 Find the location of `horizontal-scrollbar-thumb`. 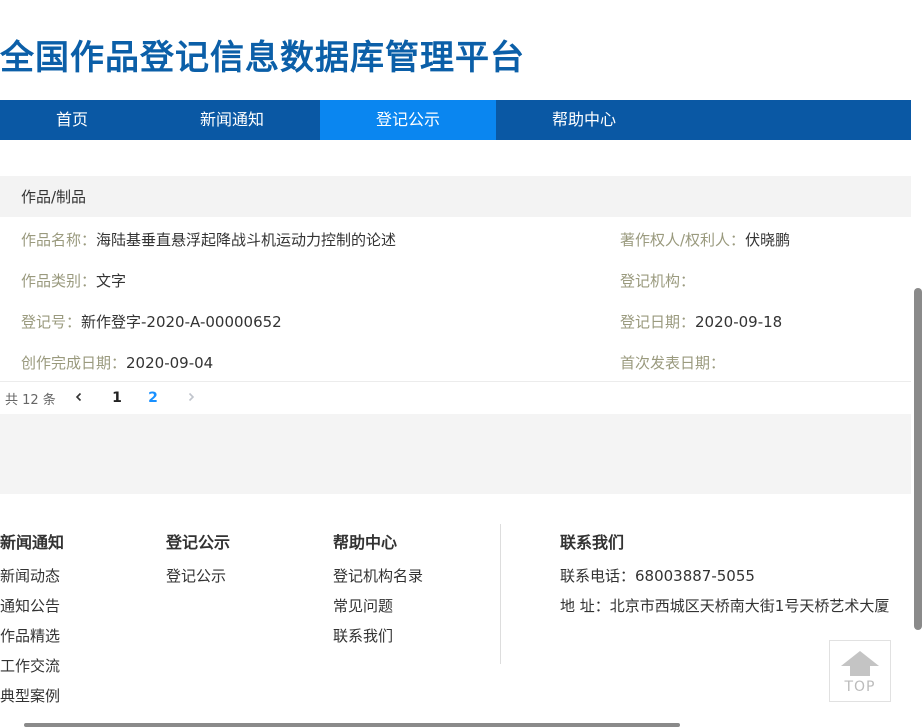

horizontal-scrollbar-thumb is located at coordinates (352, 725).